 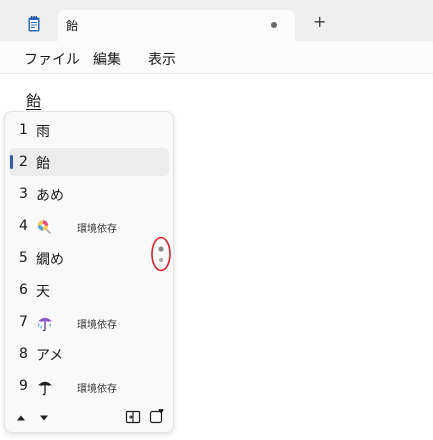 I want to click on scroll-dot, so click(x=161, y=260).